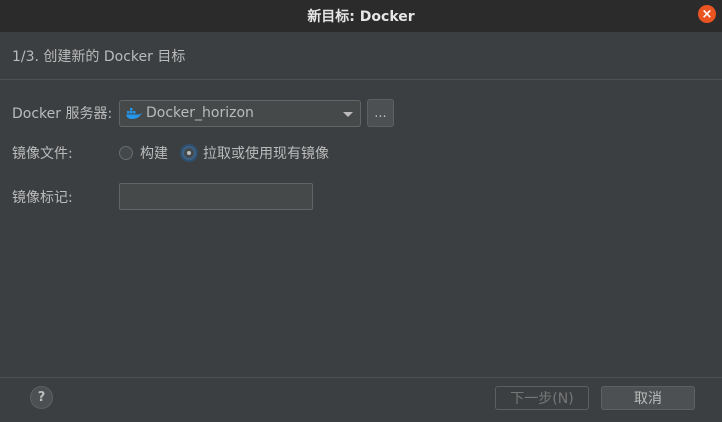 The height and width of the screenshot is (422, 722). Describe the element at coordinates (99, 56) in the screenshot. I see `step-title: 1/3. 创建新的 Docker 目标` at that location.